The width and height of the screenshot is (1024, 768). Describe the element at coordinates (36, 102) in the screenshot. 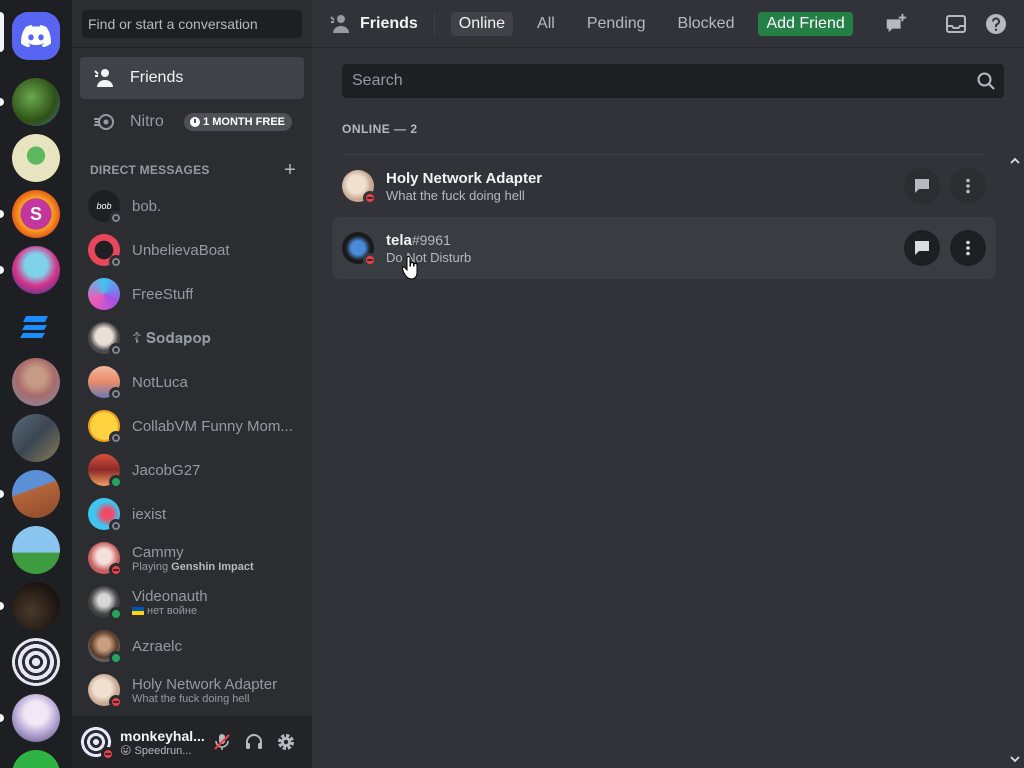

I see `server-icon-frog` at that location.